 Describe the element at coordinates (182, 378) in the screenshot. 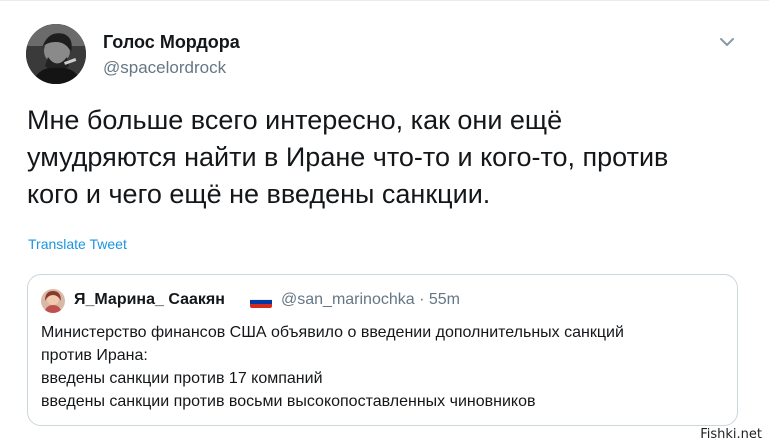

I see `quote-text-line: введены санкции против 17 компаний` at that location.